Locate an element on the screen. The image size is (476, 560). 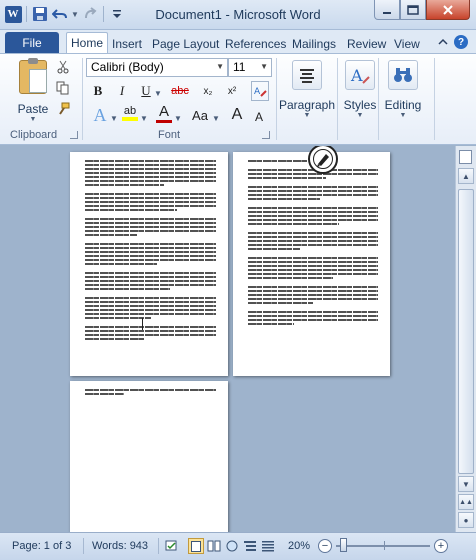
editing-button: Editing ▼ is located at coordinates (403, 91).